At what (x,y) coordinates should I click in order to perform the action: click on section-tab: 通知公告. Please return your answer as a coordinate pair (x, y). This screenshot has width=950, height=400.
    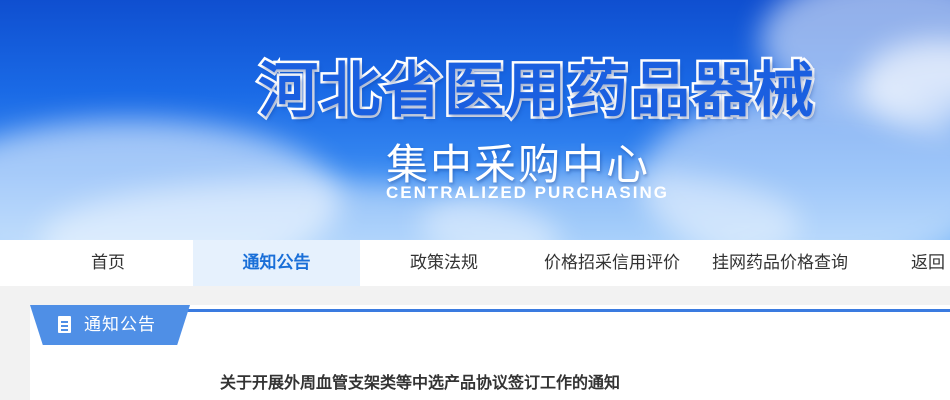
    Looking at the image, I should click on (110, 325).